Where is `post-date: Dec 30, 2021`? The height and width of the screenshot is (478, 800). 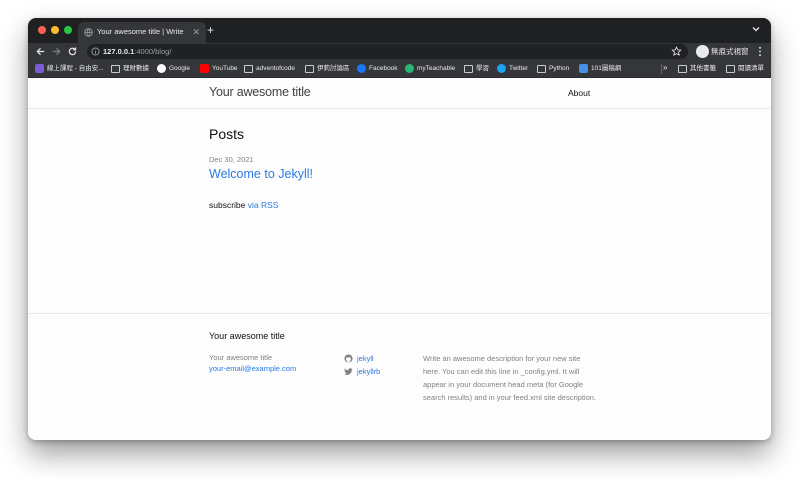 post-date: Dec 30, 2021 is located at coordinates (231, 159).